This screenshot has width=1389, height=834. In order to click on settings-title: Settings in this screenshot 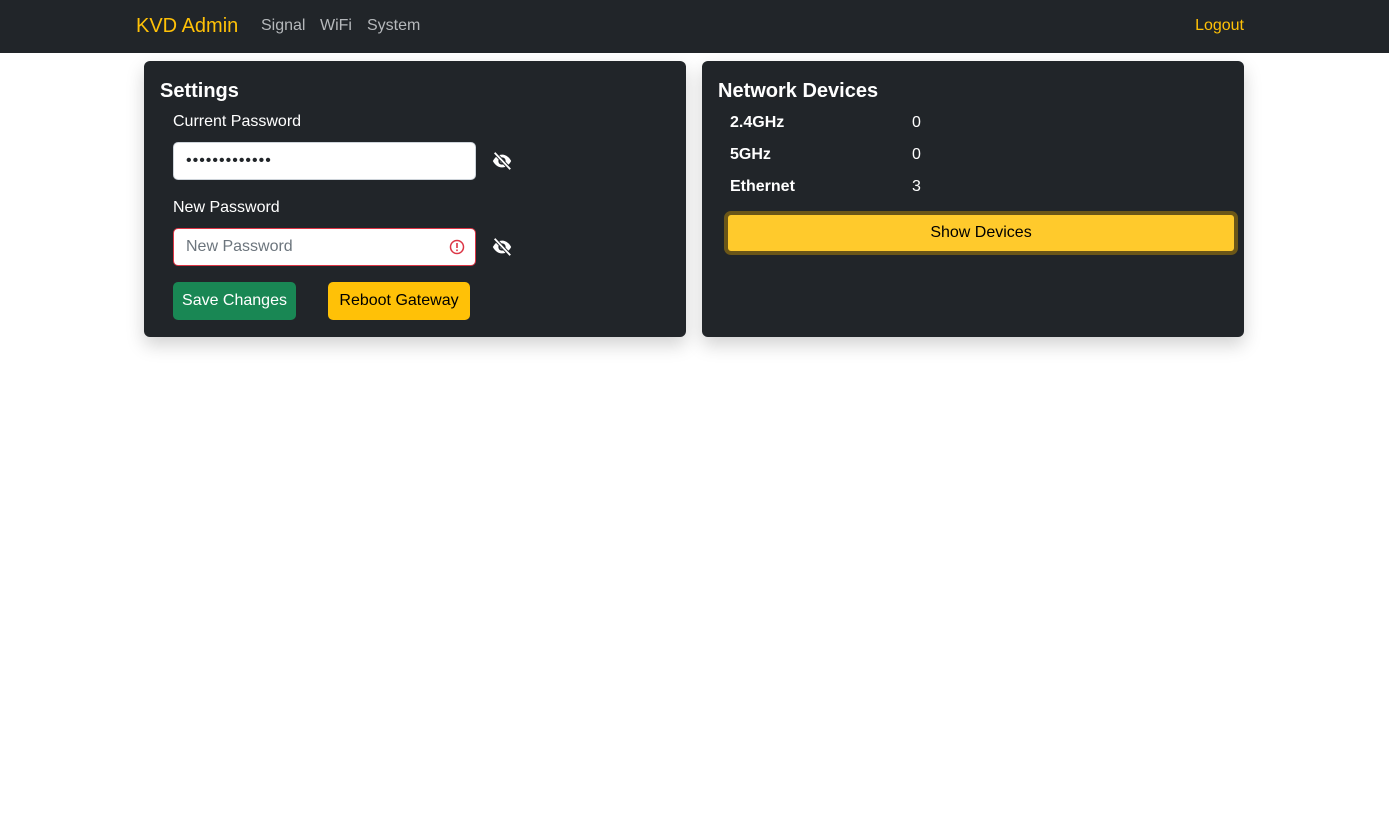, I will do `click(199, 91)`.